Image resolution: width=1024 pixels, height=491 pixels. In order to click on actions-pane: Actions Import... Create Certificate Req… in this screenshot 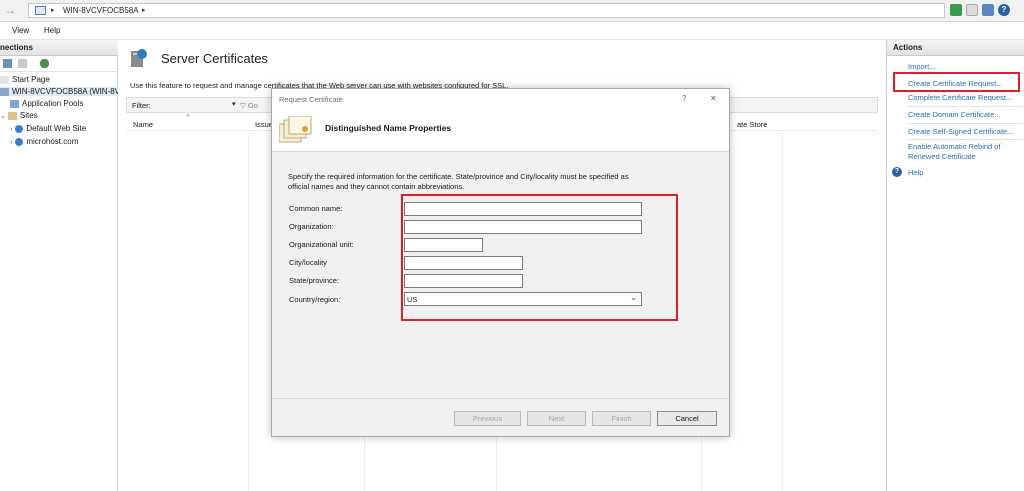, I will do `click(955, 265)`.